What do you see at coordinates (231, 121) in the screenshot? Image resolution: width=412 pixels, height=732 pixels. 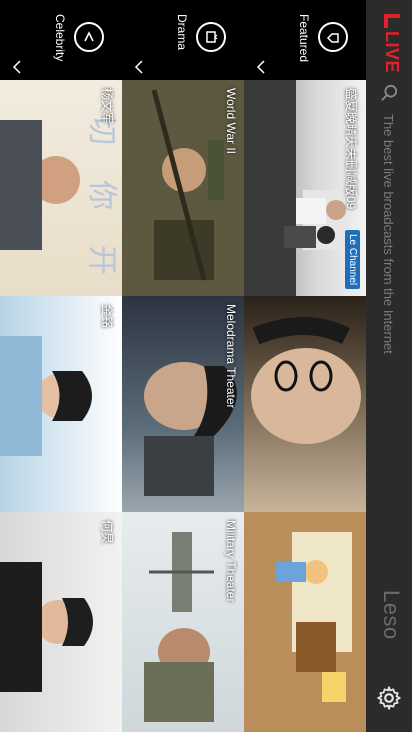 I see `tile-caption: World War II` at bounding box center [231, 121].